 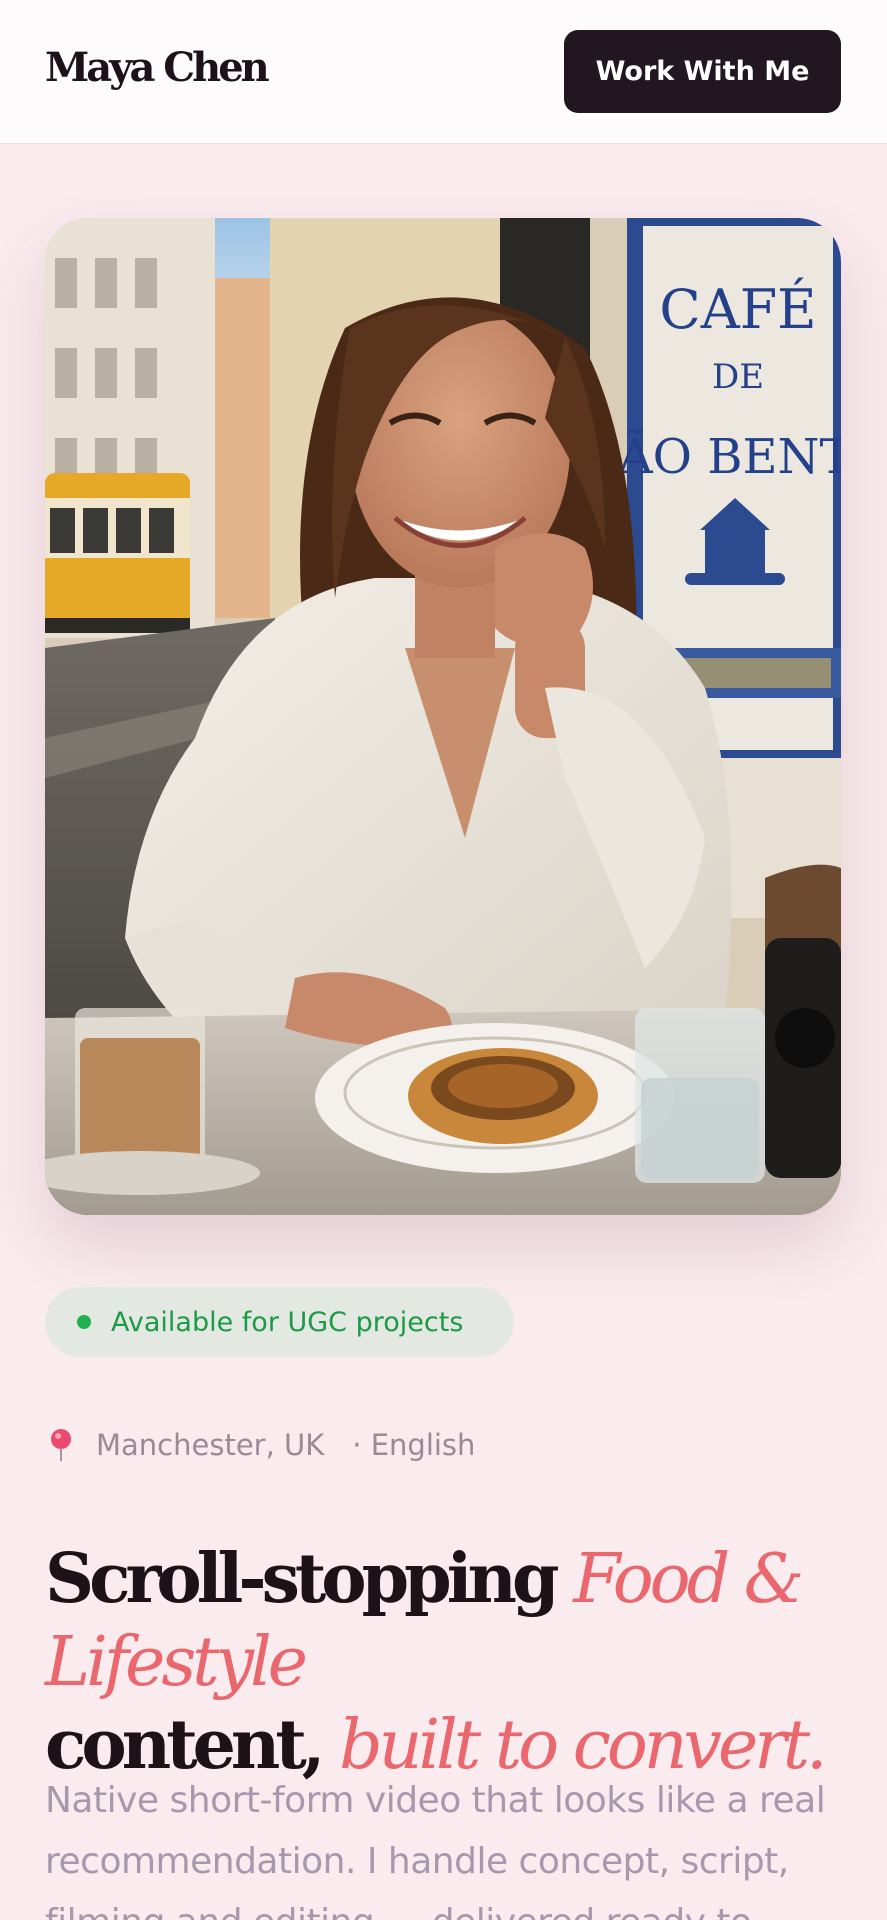 I want to click on headline-part1: Scroll-stopping, so click(x=302, y=1579).